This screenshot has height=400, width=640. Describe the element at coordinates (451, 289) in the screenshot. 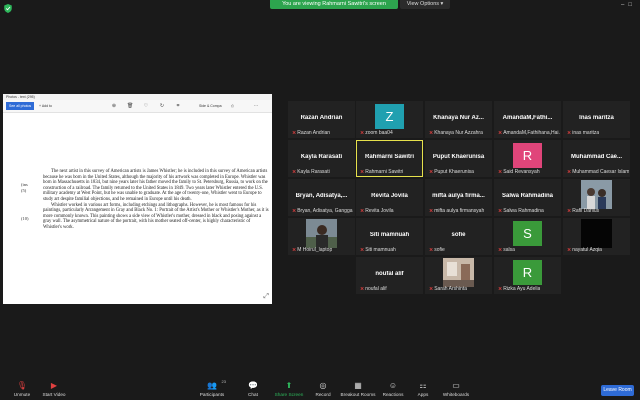

I see `participant-name: Sarah Arshinta` at that location.